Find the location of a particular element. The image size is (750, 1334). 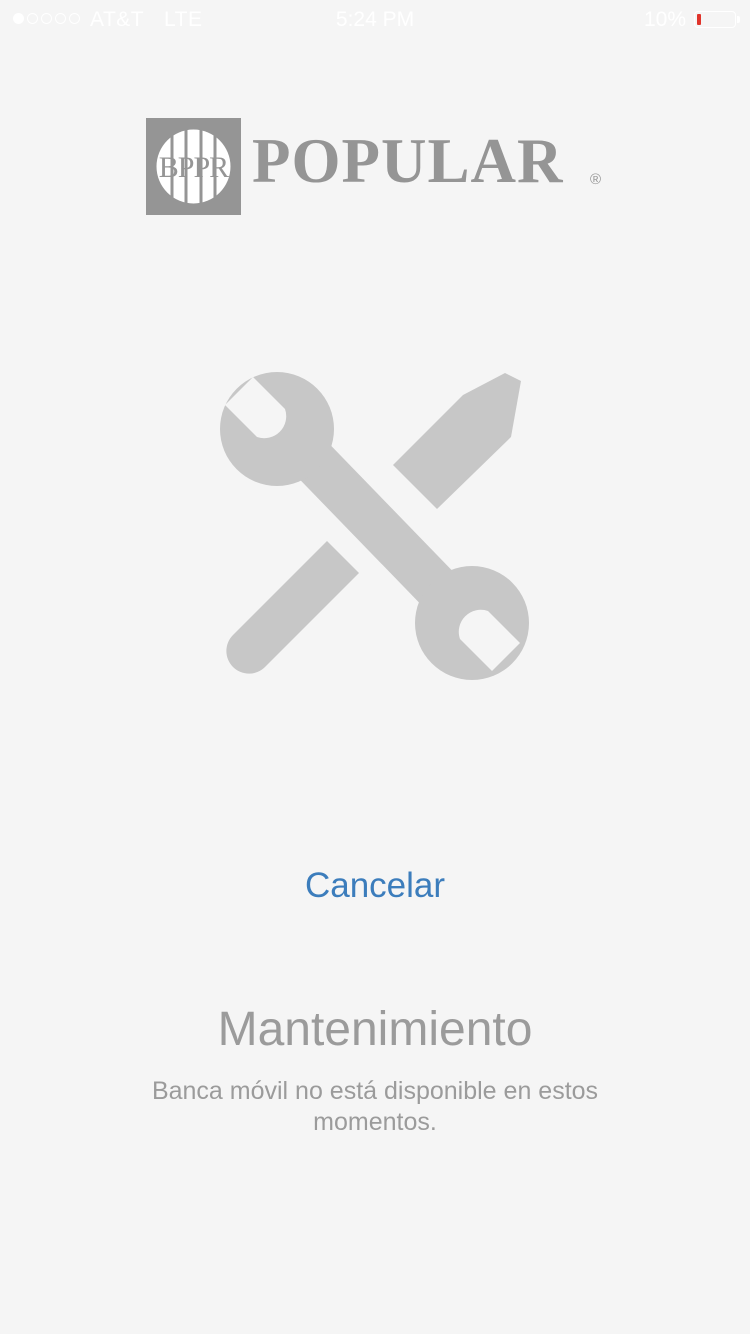

bppr-logo-mark: BPPR is located at coordinates (193, 166).